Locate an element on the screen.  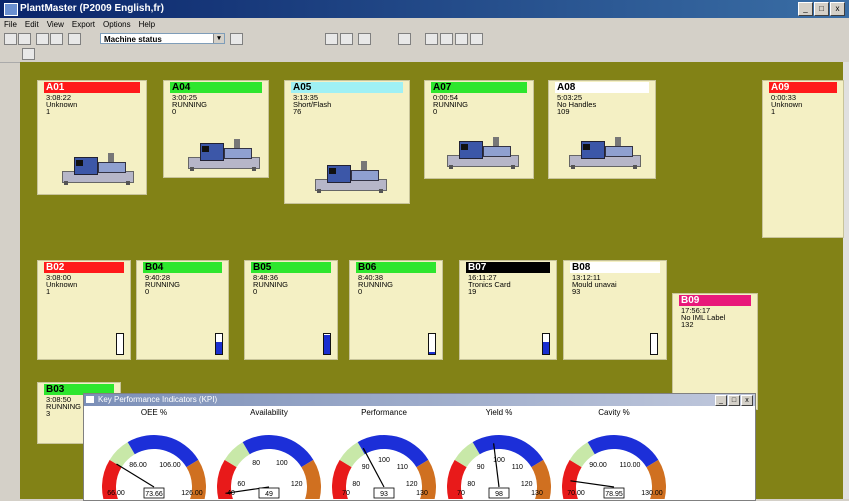
gauge-min-label: 70 is located at coordinates (346, 493).